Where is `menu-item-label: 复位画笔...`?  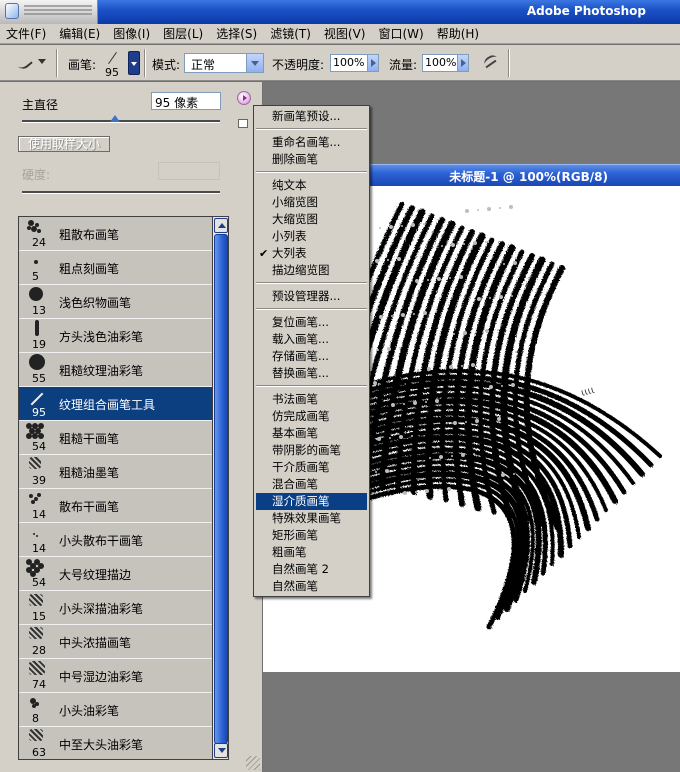 menu-item-label: 复位画笔... is located at coordinates (300, 322).